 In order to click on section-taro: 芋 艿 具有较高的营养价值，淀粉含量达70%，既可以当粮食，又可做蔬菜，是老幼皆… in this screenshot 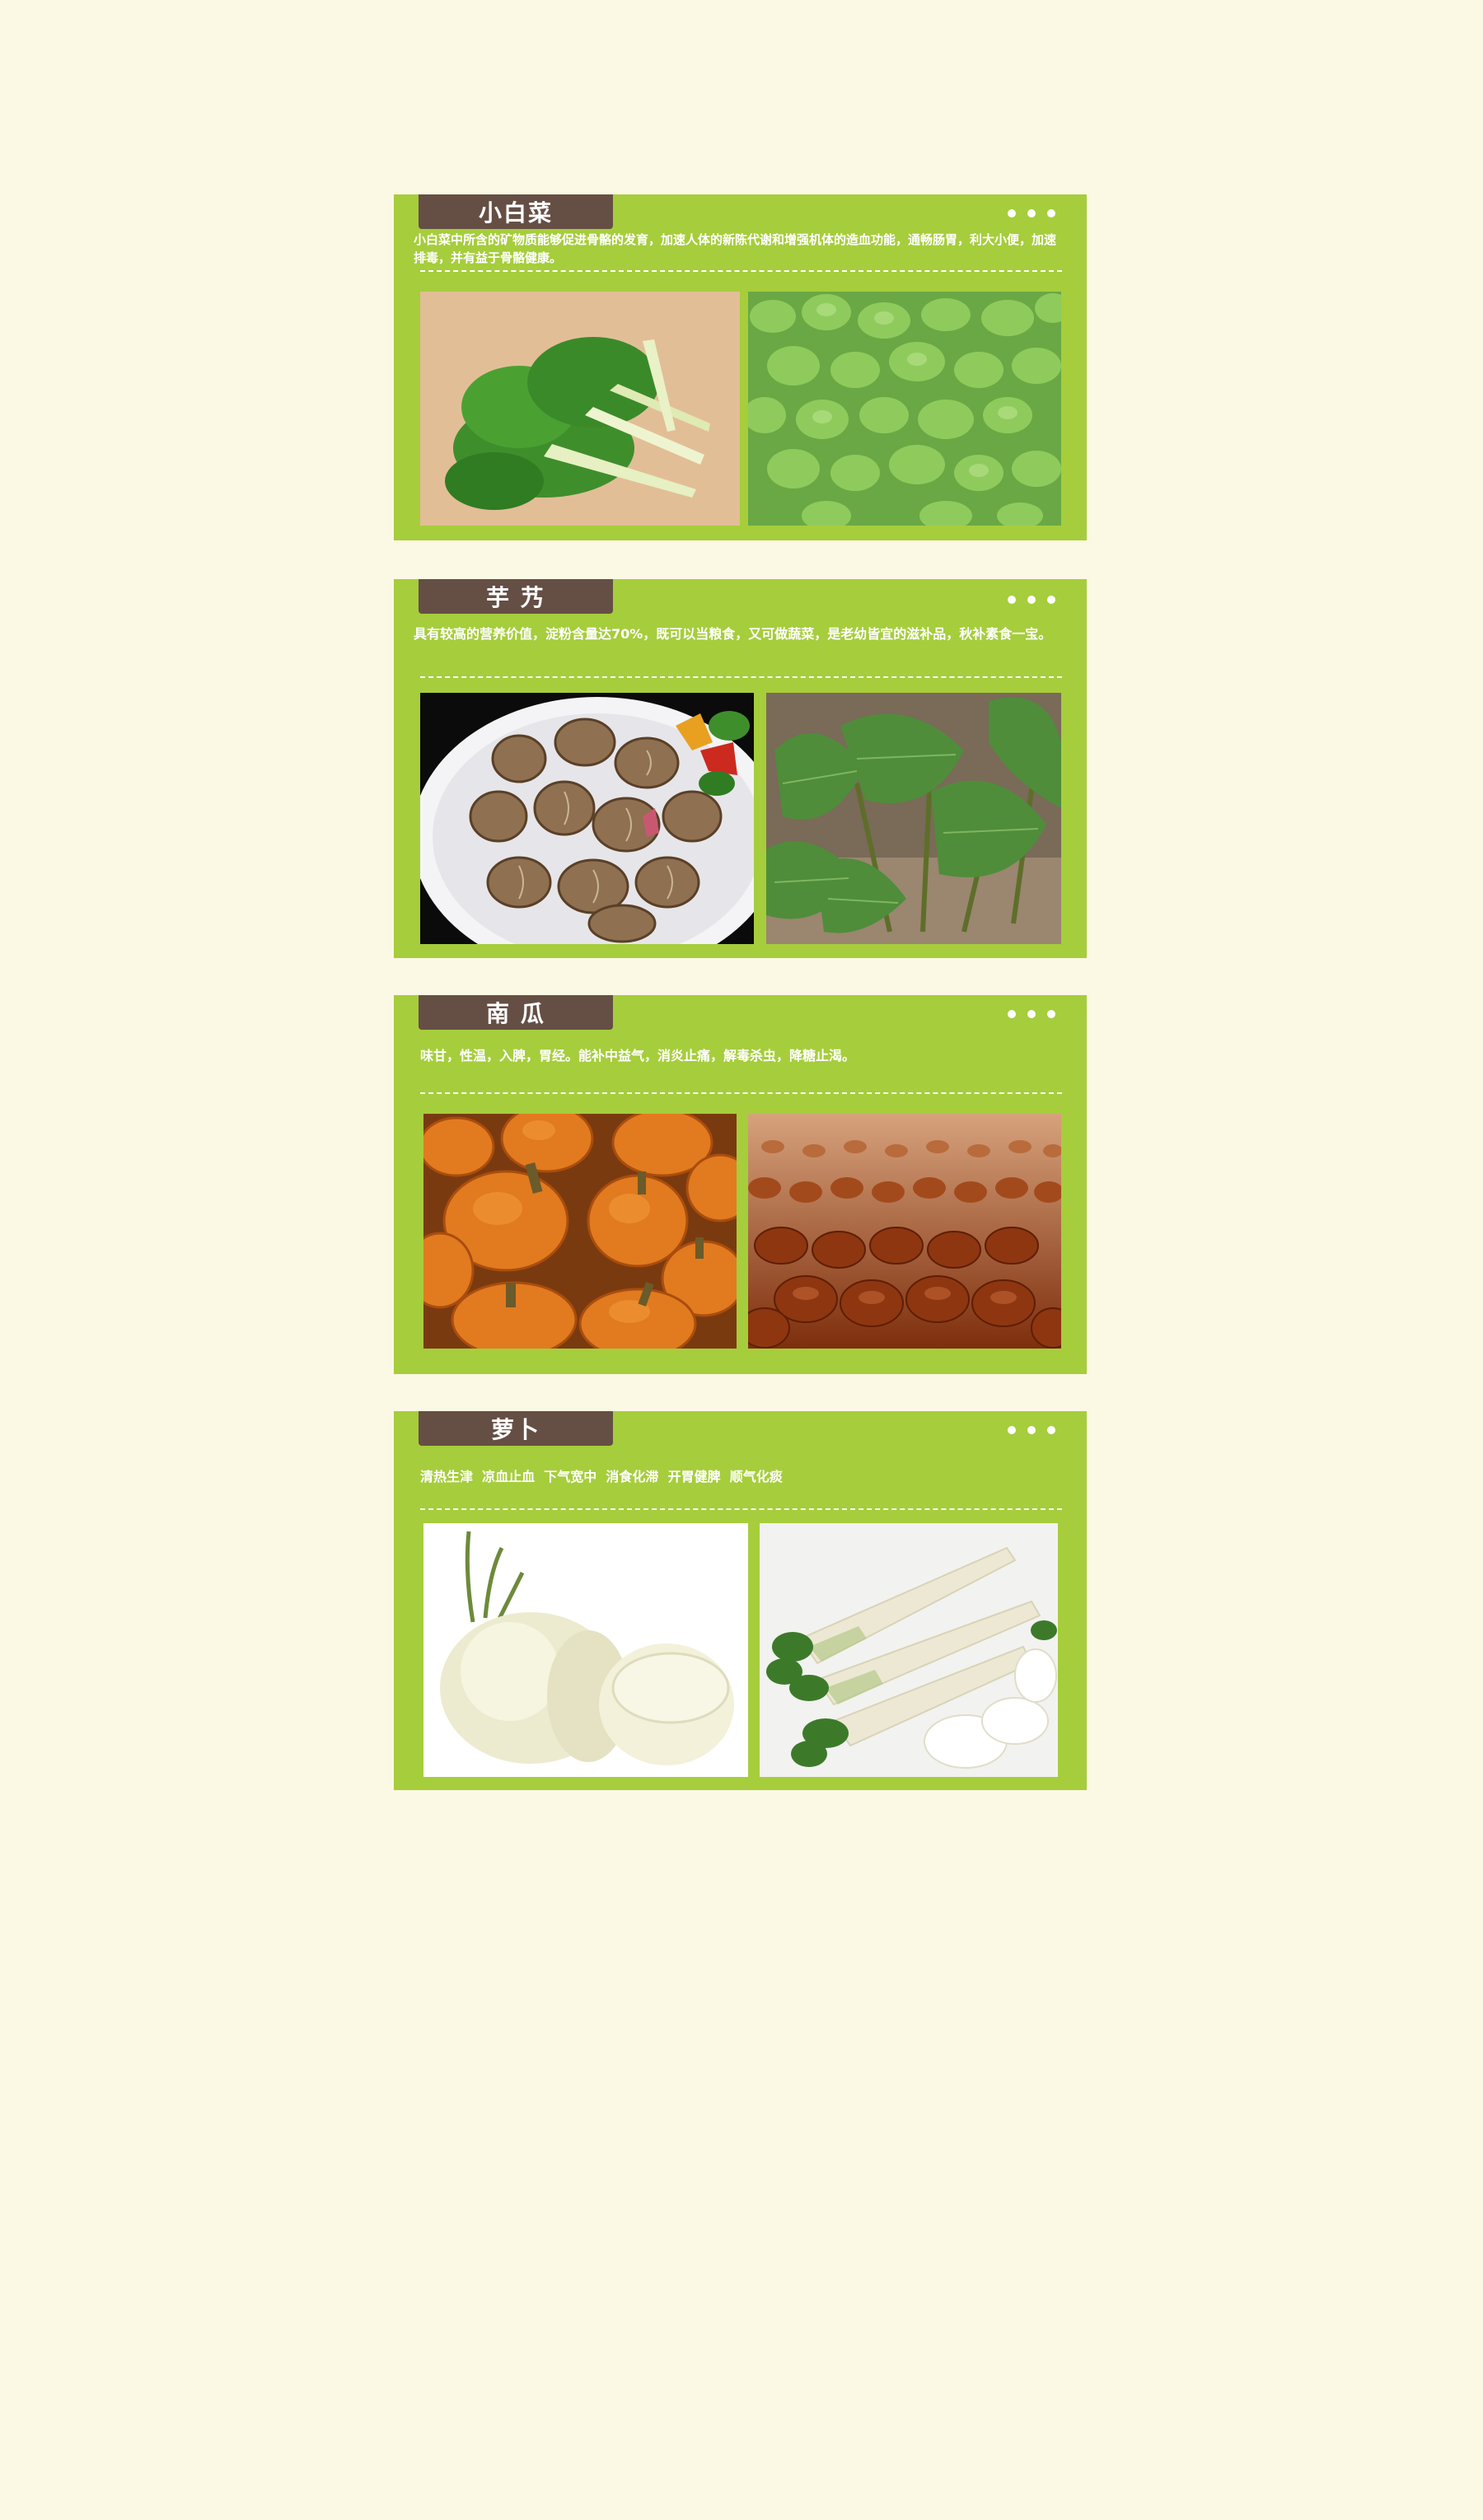, I will do `click(740, 768)`.